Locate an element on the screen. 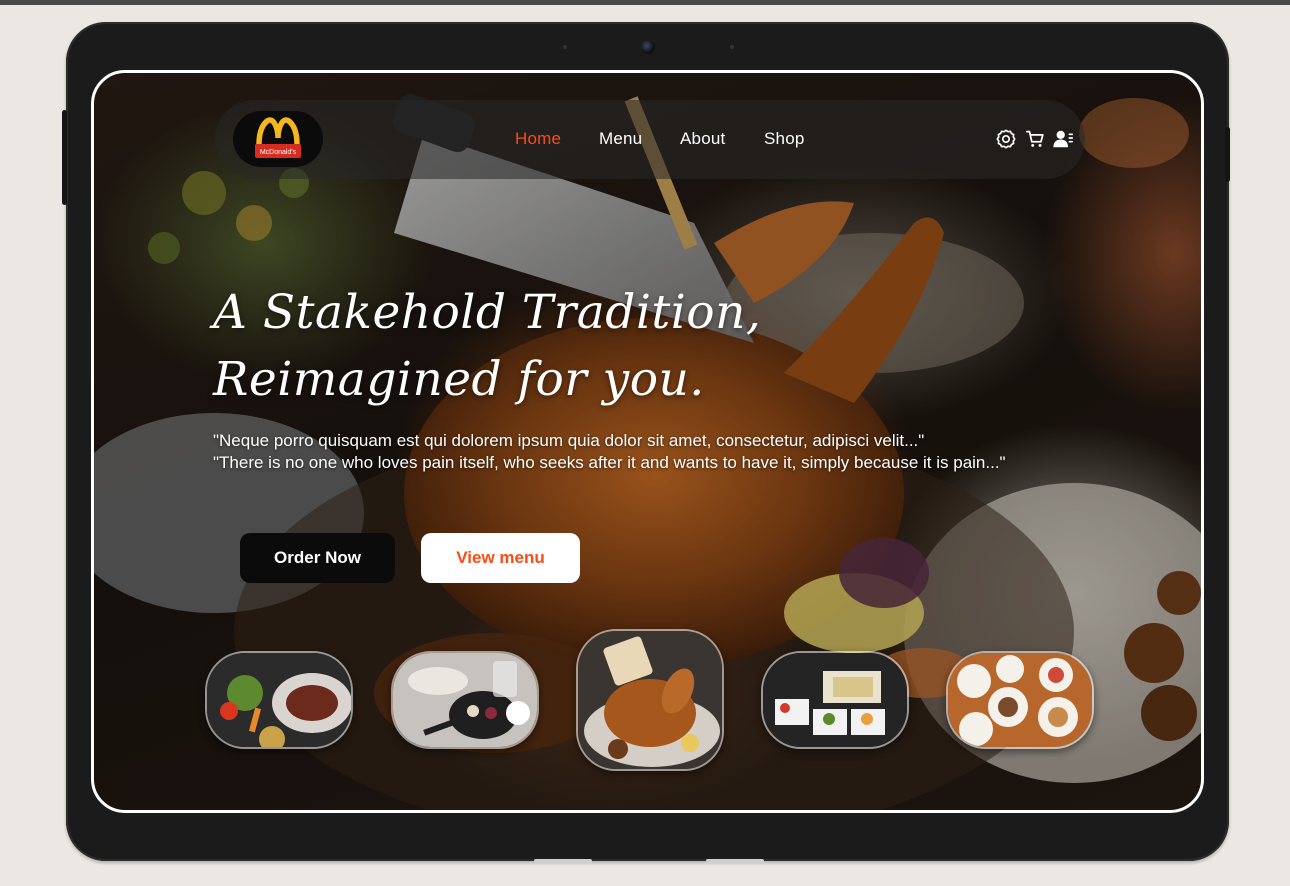  gallery-item-sushi is located at coordinates (835, 700).